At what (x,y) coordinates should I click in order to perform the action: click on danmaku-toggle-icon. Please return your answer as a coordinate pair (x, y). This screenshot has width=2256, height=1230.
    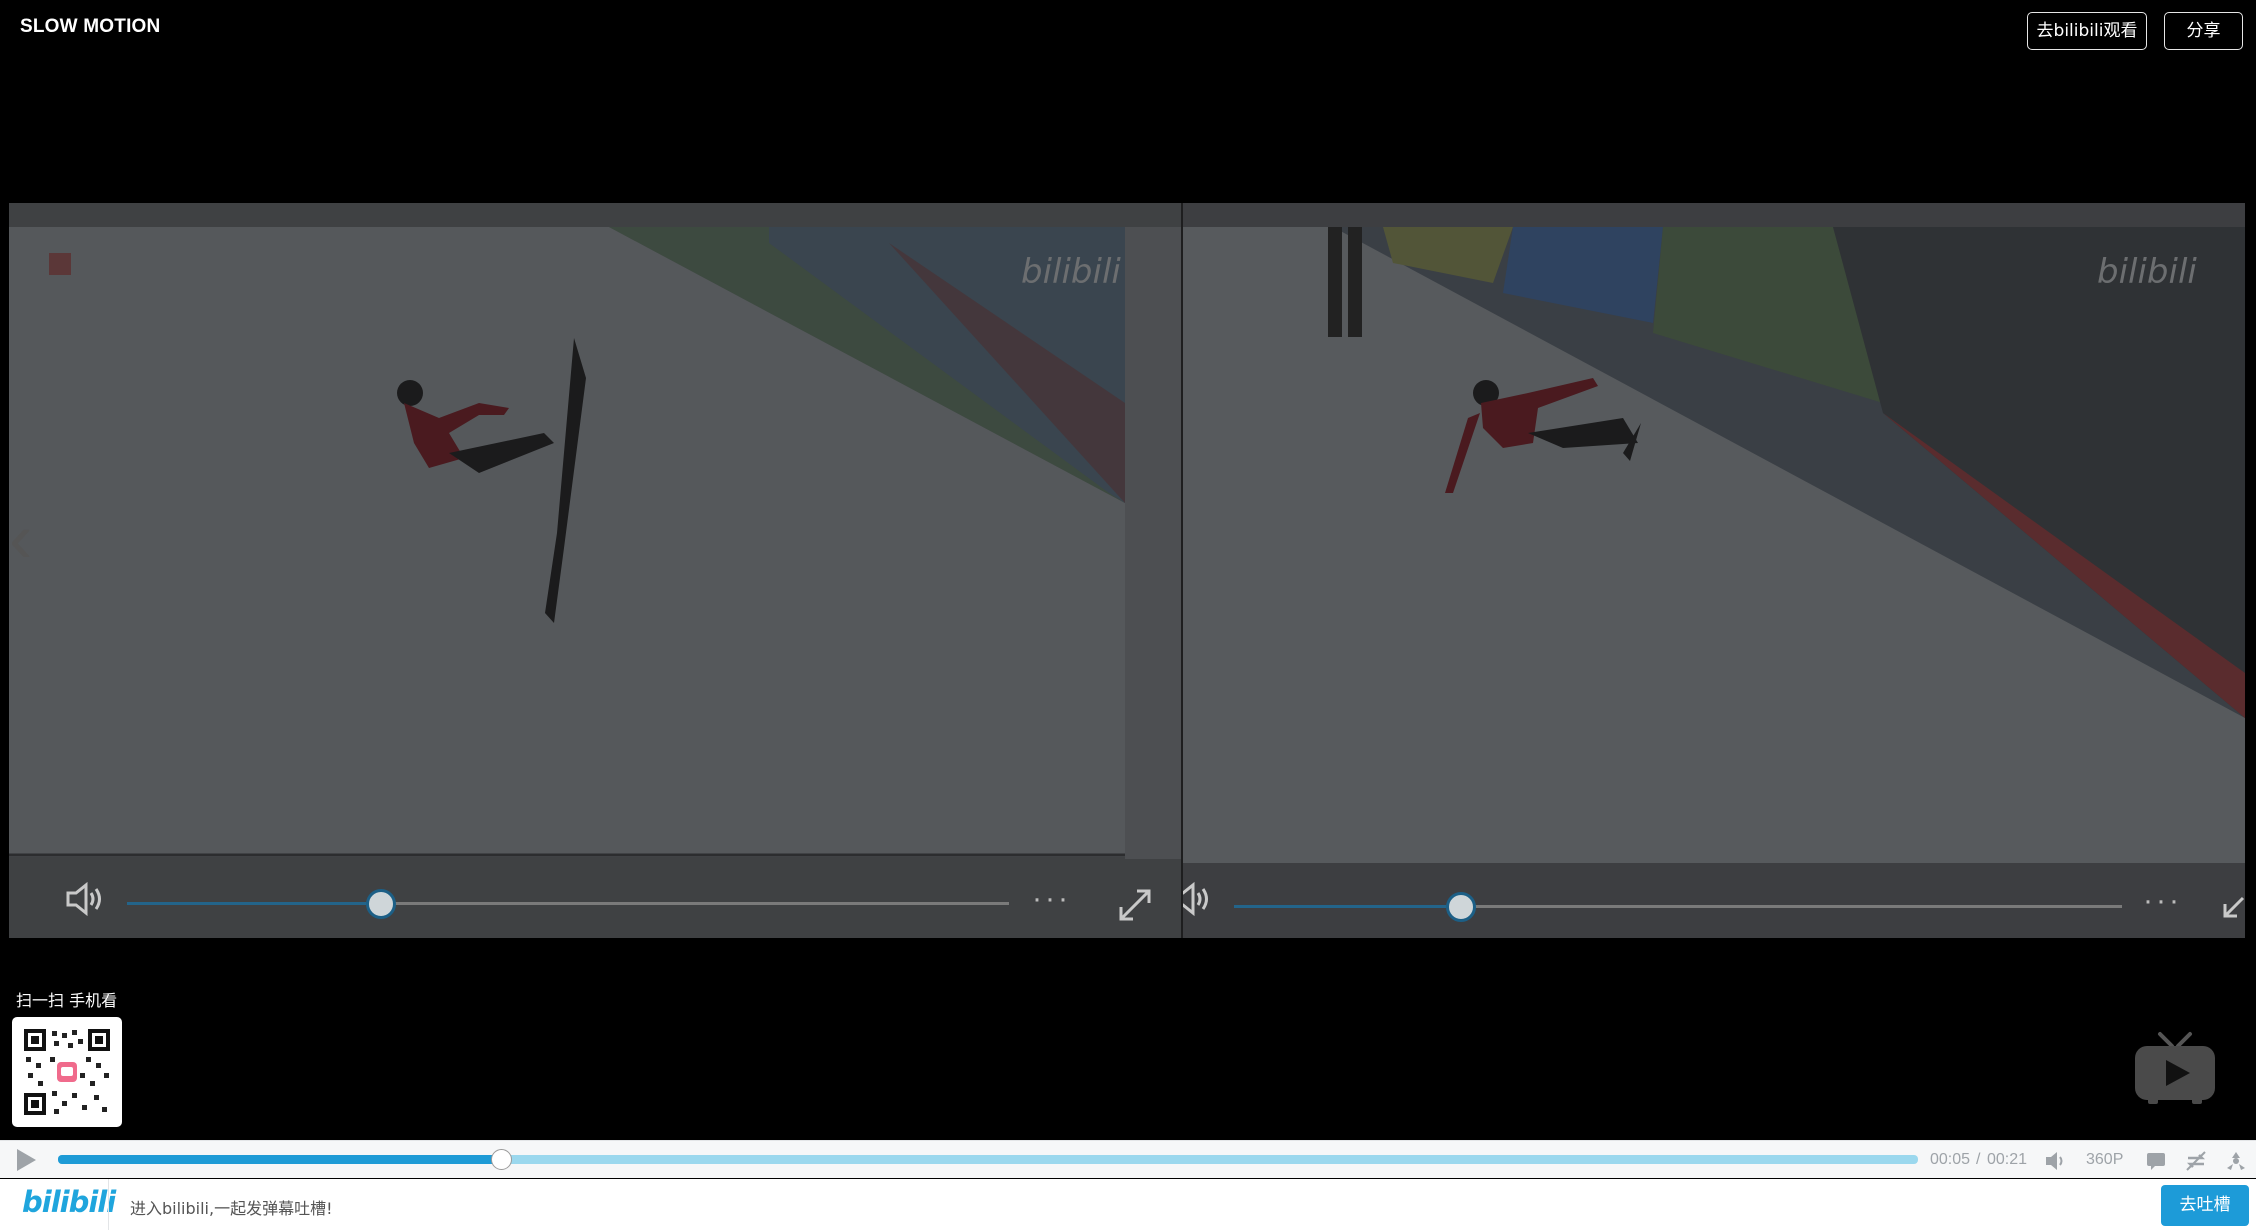
    Looking at the image, I should click on (2156, 1161).